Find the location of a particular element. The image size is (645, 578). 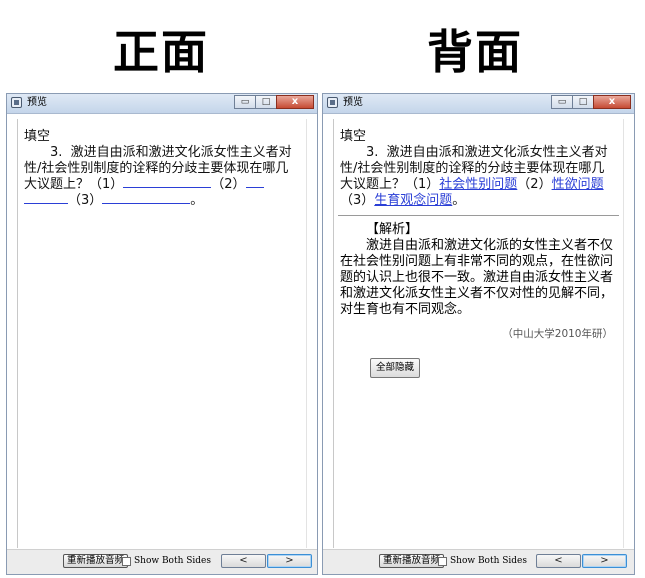

back-titlebar: 预览 ▭ □ x is located at coordinates (478, 104).